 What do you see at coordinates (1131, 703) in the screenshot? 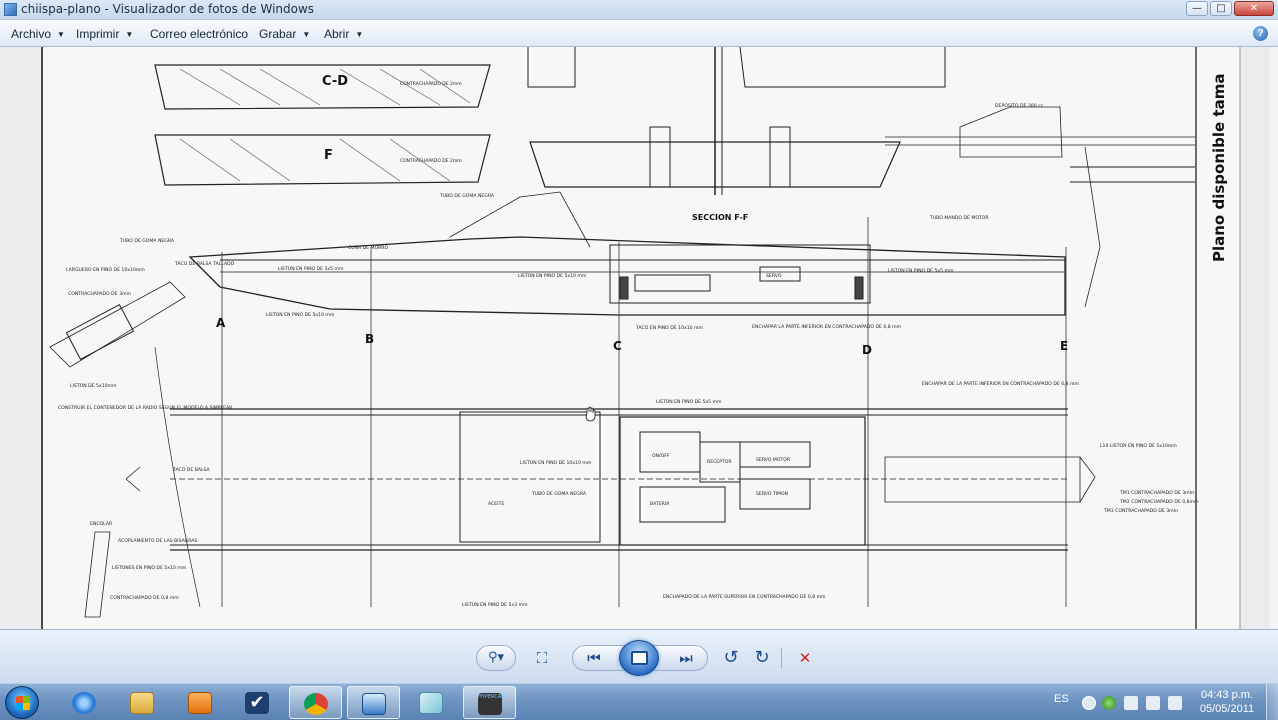
I see `action-center-flag-icon` at bounding box center [1131, 703].